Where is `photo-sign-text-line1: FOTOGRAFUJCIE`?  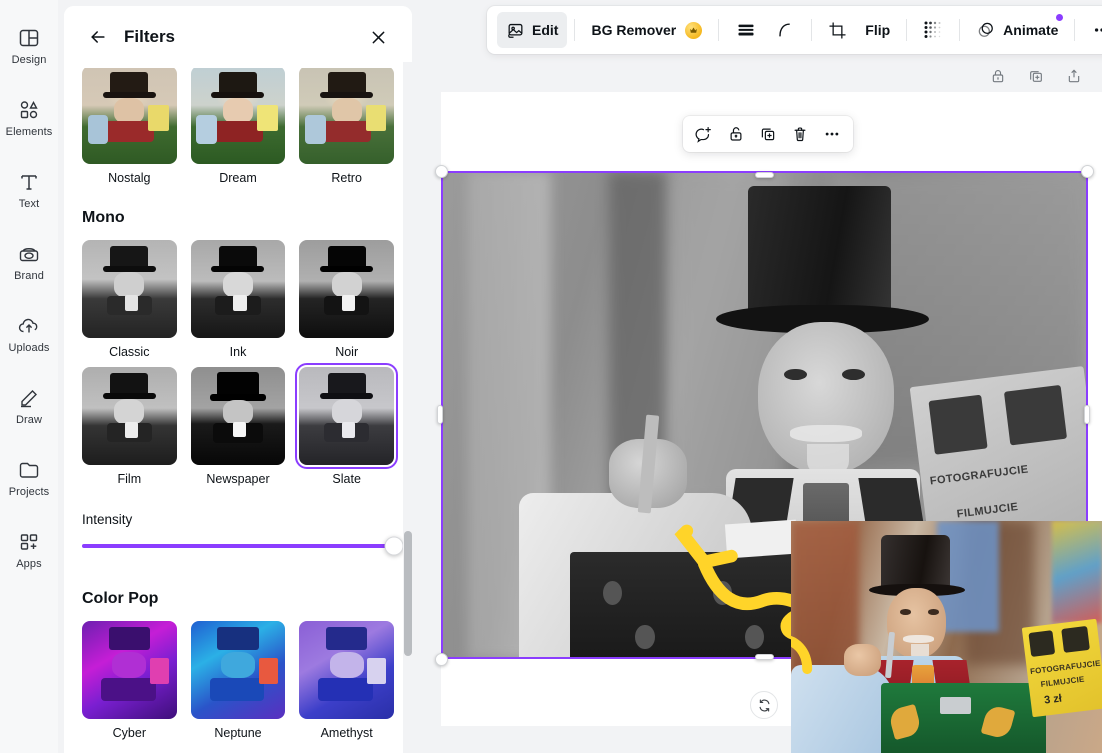 photo-sign-text-line1: FOTOGRAFUJCIE is located at coordinates (979, 475).